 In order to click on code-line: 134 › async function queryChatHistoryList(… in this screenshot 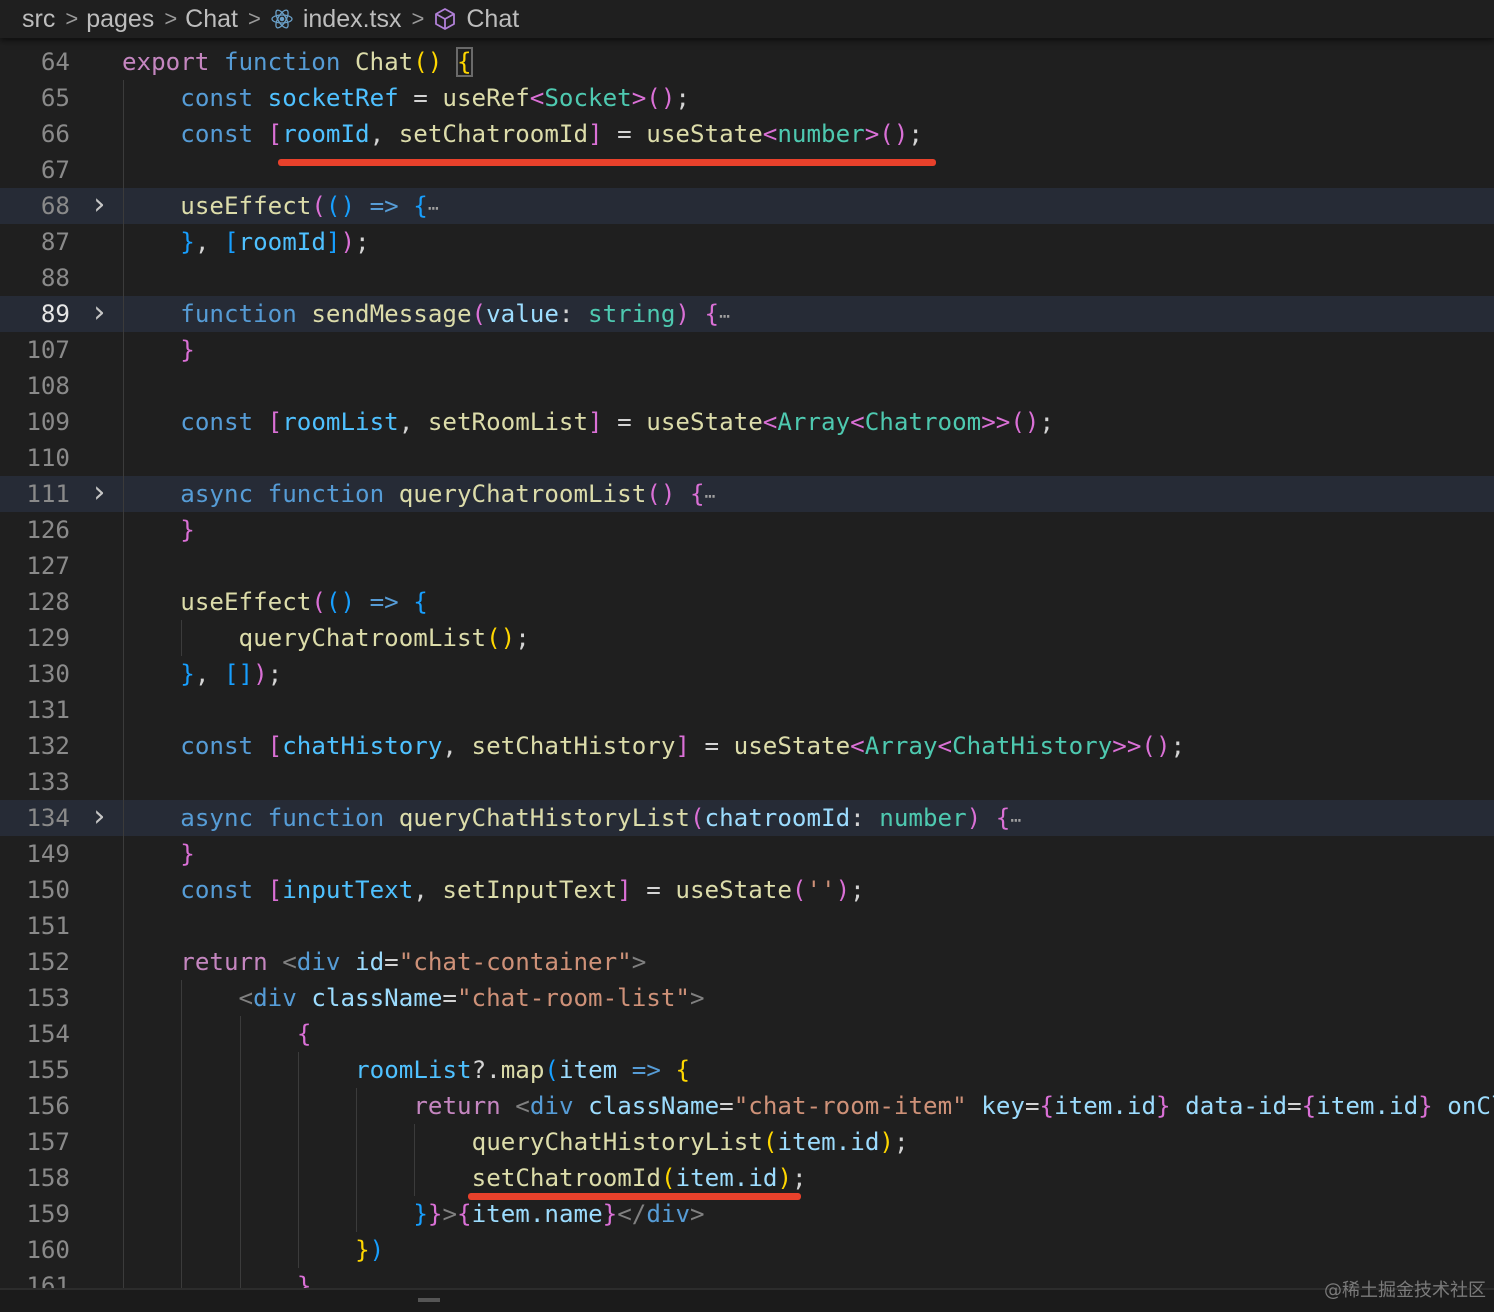, I will do `click(747, 818)`.